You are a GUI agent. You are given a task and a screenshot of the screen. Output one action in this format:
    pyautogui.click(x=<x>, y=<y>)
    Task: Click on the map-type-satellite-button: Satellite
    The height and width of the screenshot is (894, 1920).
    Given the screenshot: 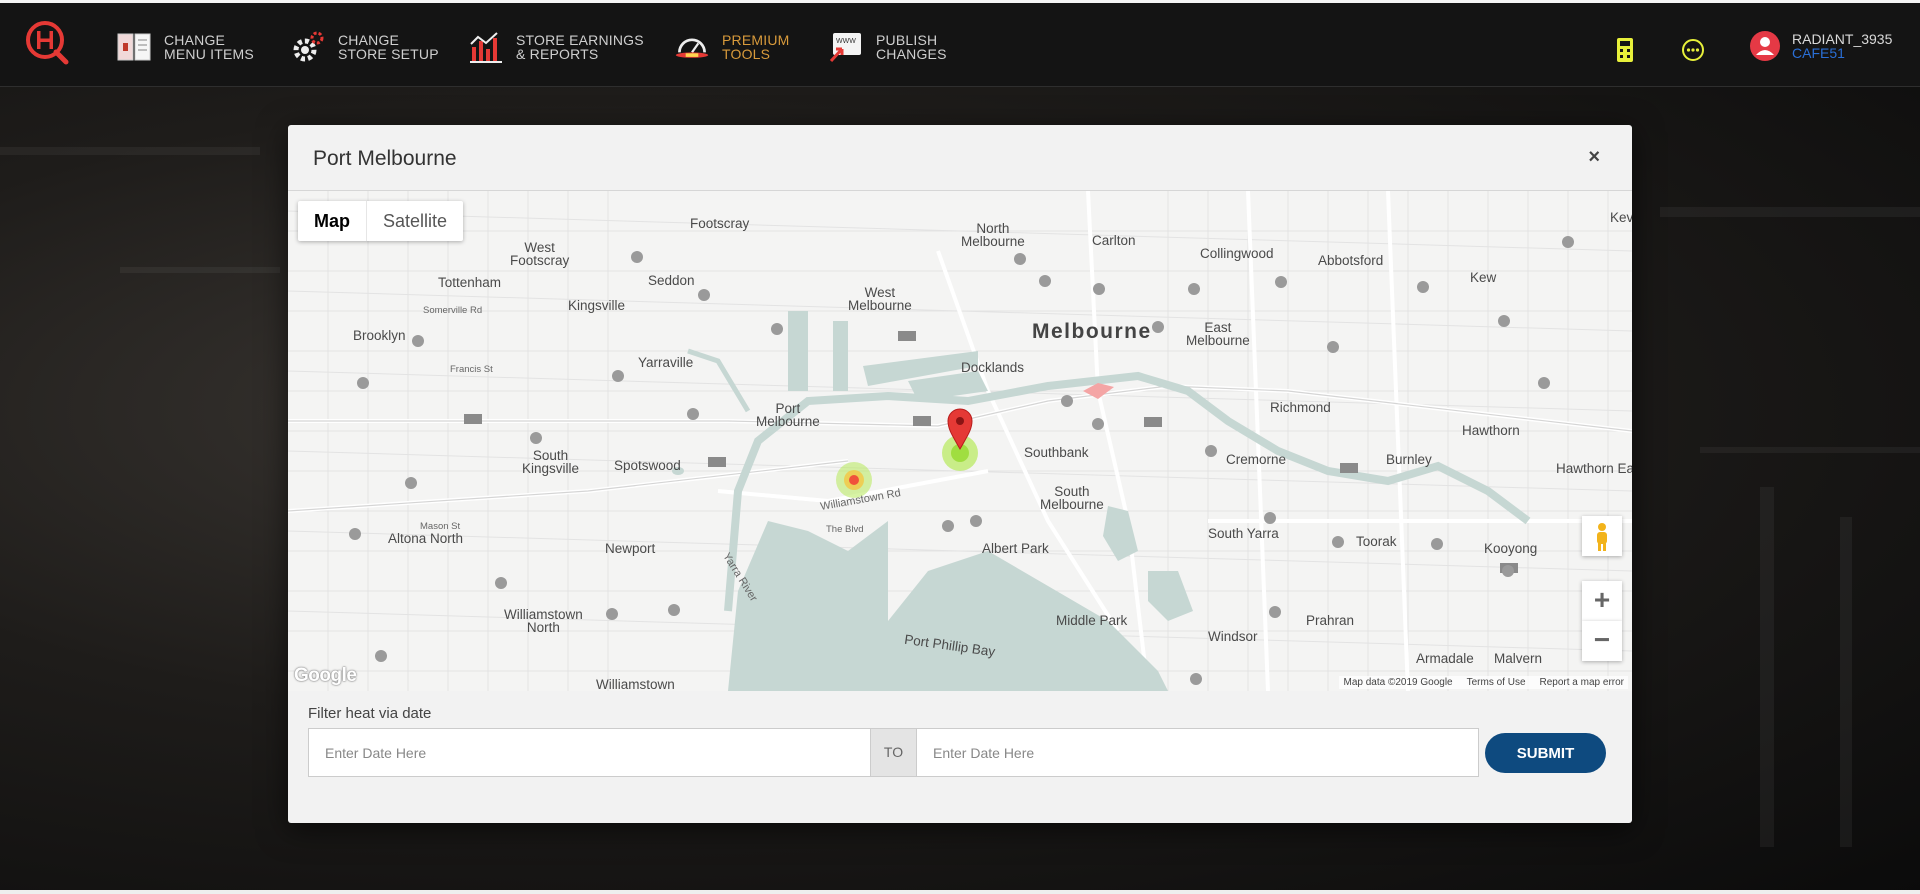 What is the action you would take?
    pyautogui.click(x=415, y=221)
    